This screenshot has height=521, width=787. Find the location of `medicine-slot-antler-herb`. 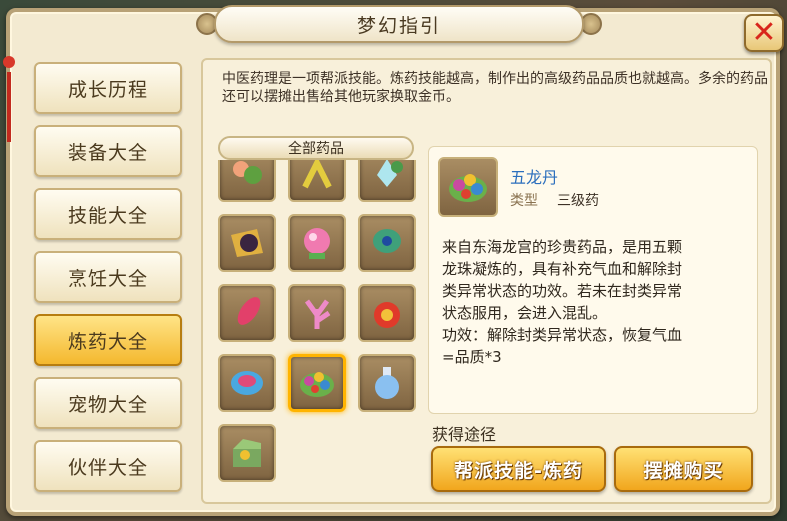

medicine-slot-antler-herb is located at coordinates (317, 181).